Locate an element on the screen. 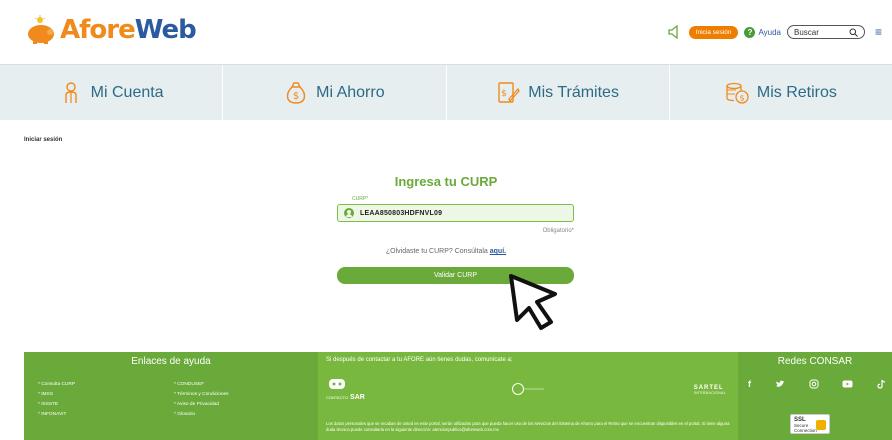 The width and height of the screenshot is (892, 440). nav-item-mi-cuenta: Mi Cuenta is located at coordinates (112, 92).